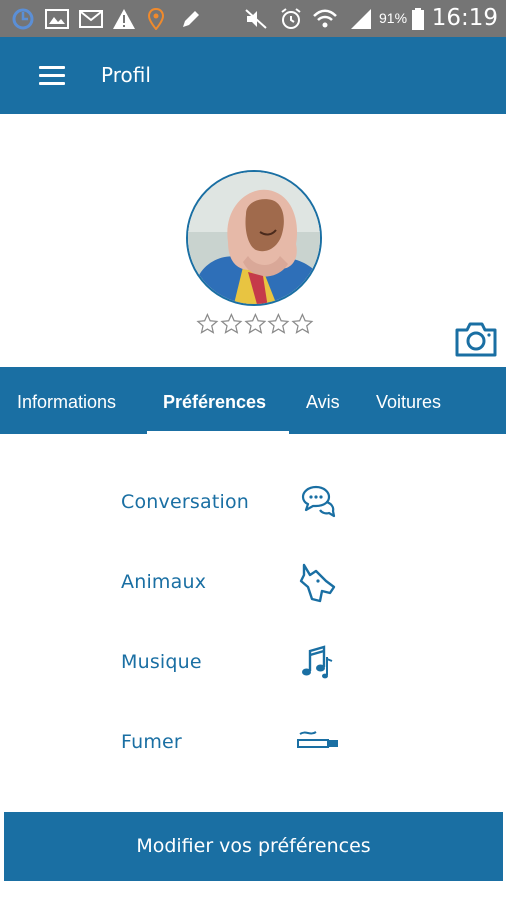 Image resolution: width=506 pixels, height=900 pixels. Describe the element at coordinates (66, 400) in the screenshot. I see `tab-informations: Informations` at that location.